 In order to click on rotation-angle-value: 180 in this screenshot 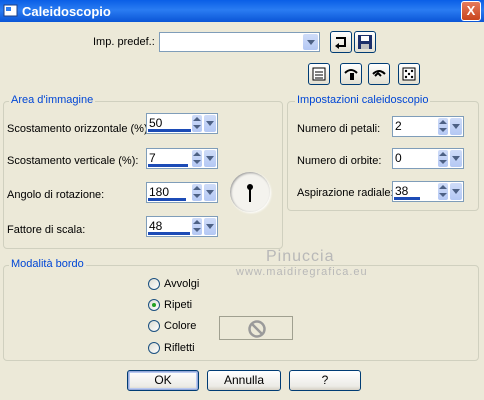, I will do `click(159, 192)`.